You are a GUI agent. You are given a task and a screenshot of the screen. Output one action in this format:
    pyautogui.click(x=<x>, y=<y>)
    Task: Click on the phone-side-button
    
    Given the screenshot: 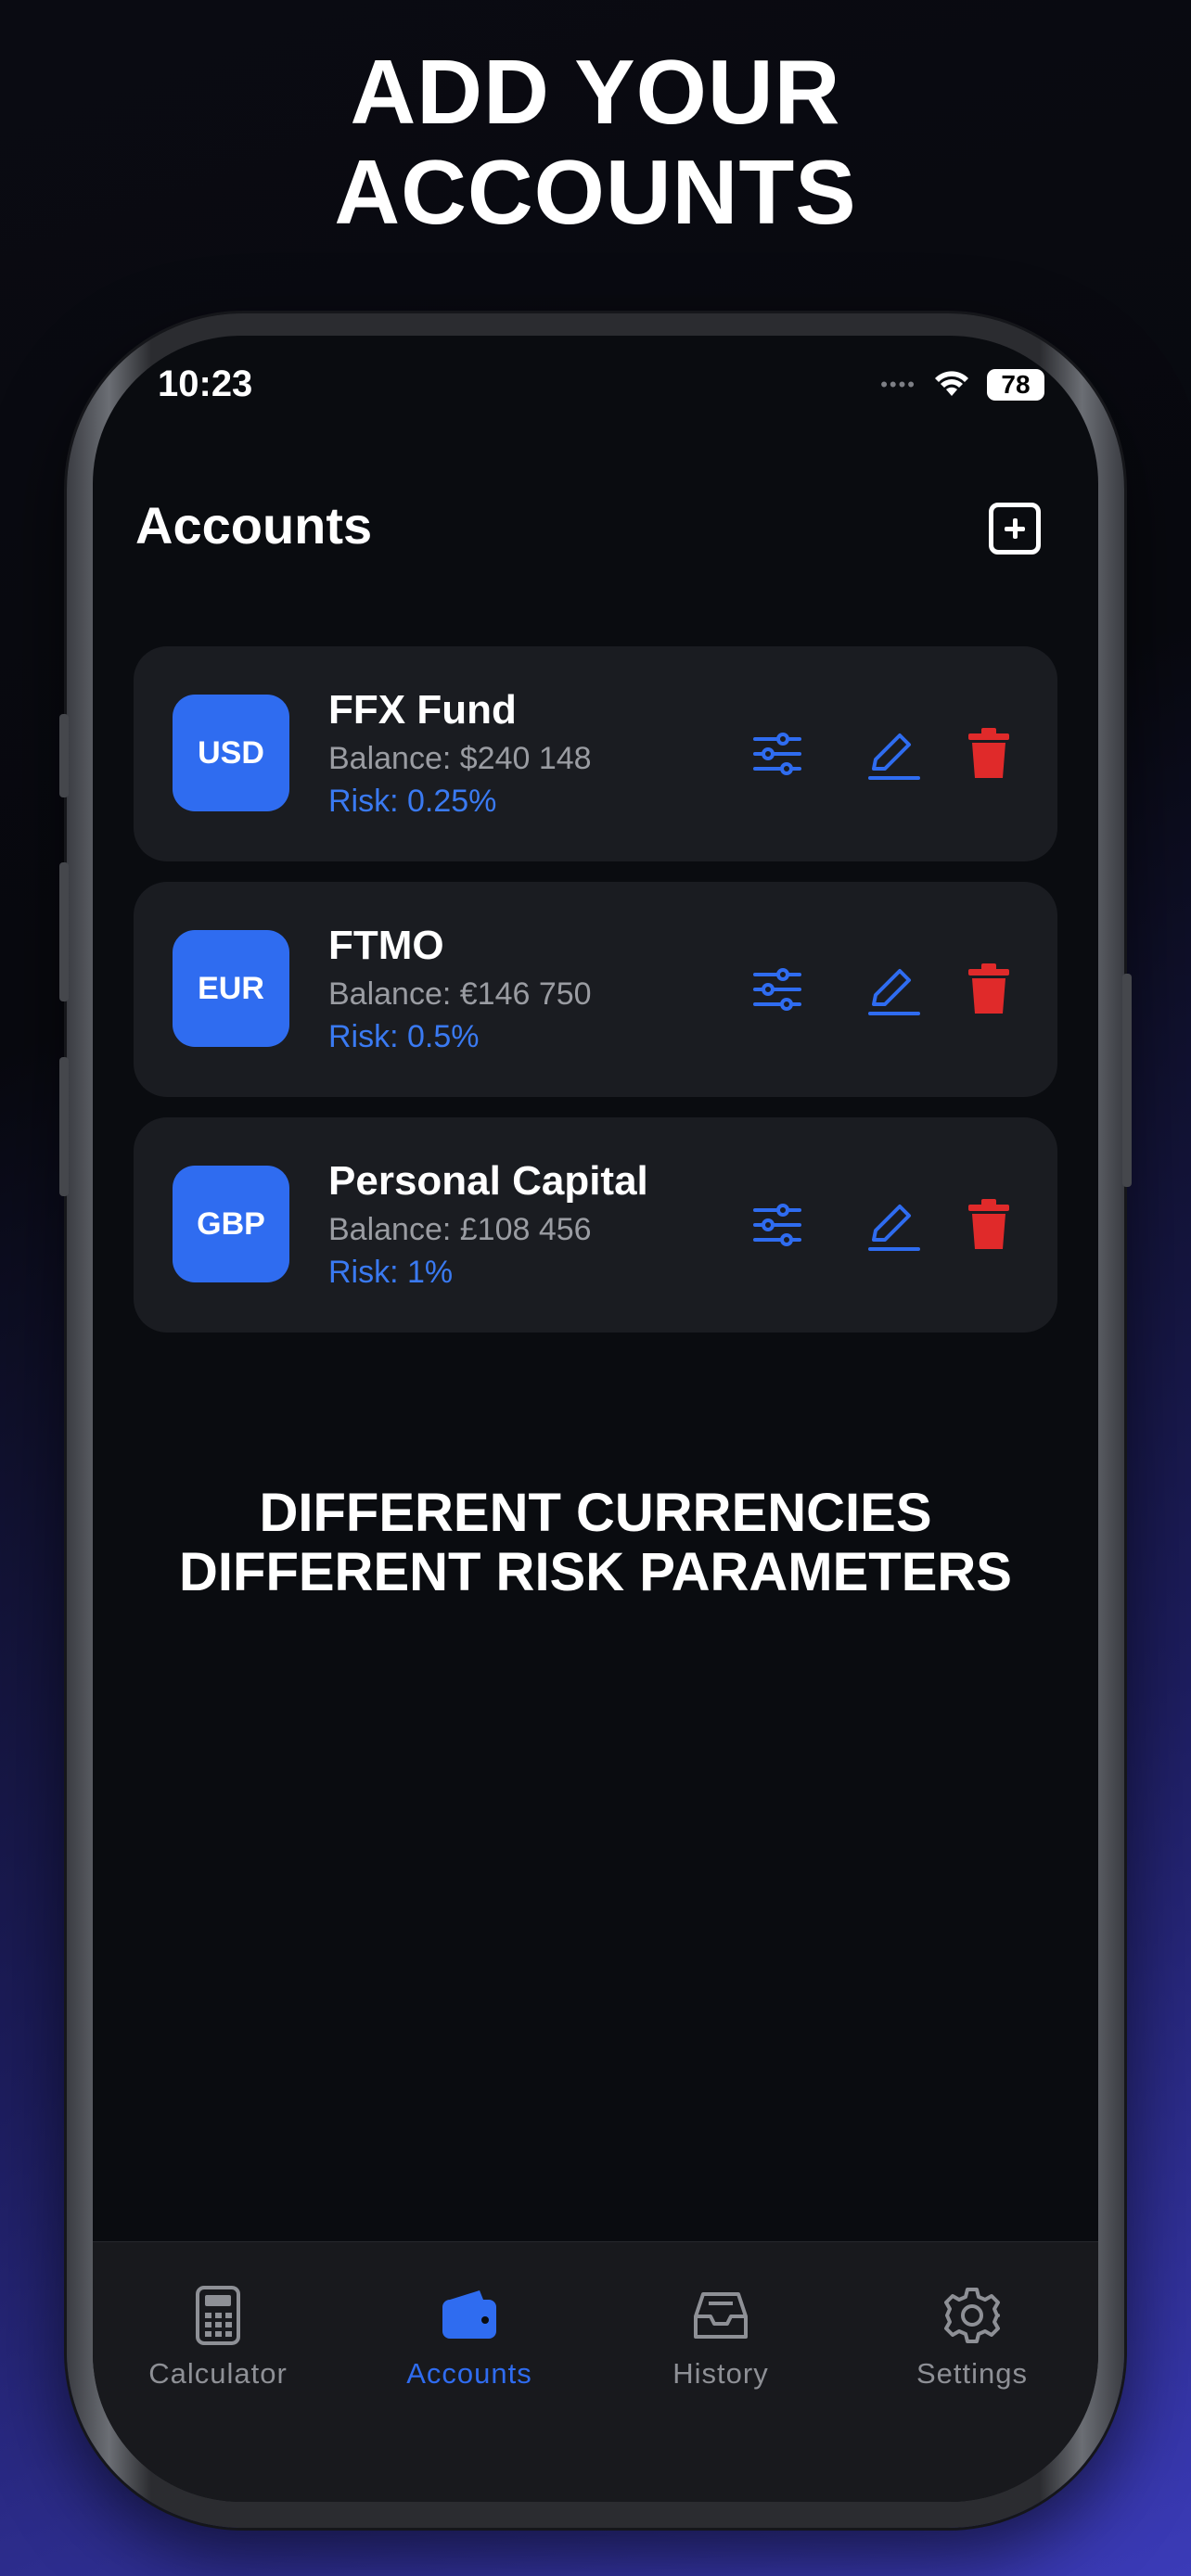 What is the action you would take?
    pyautogui.click(x=64, y=756)
    